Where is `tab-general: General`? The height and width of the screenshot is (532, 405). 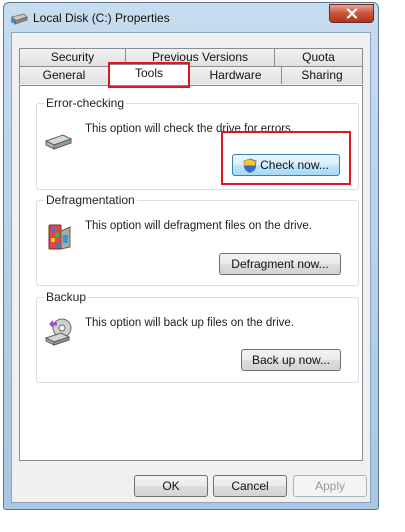 tab-general: General is located at coordinates (64, 75).